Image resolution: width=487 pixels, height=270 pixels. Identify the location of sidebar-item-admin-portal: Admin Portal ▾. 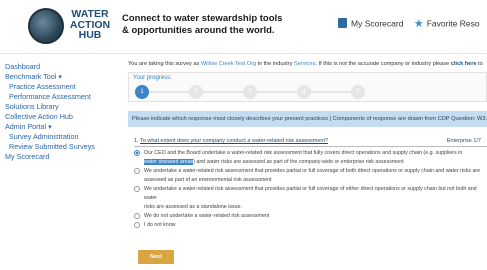
(59, 127).